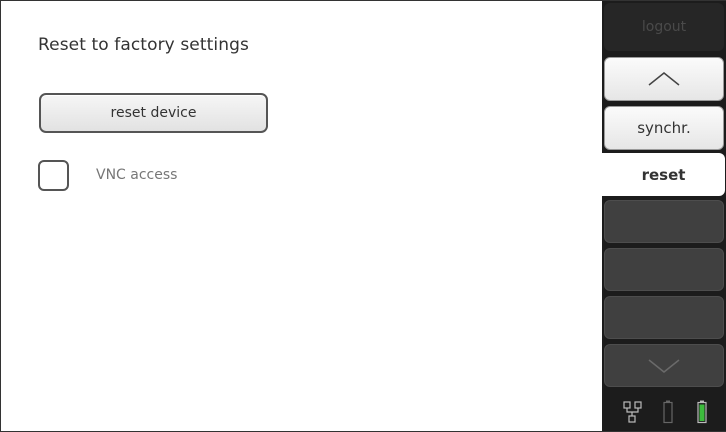  I want to click on reset-tab: reset, so click(663, 174).